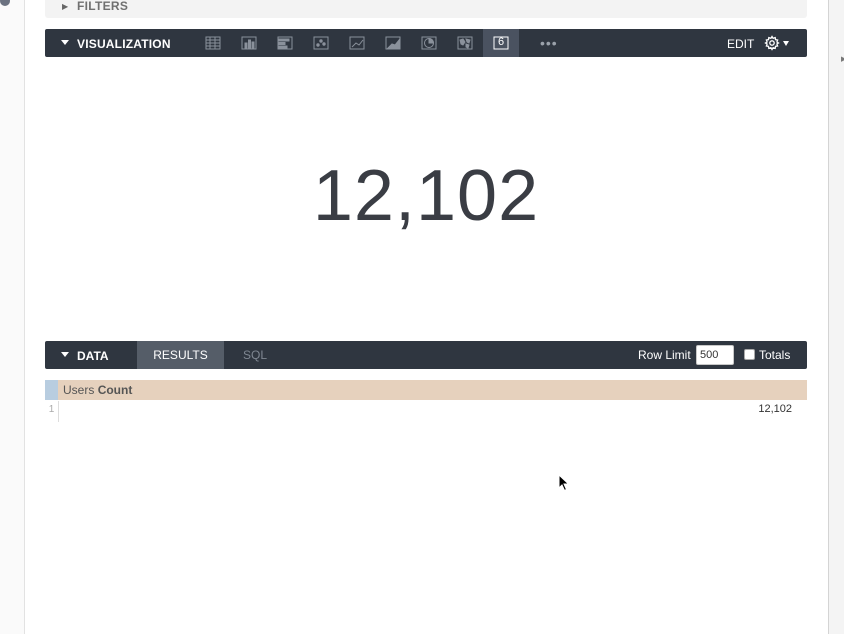 This screenshot has height=634, width=844. I want to click on gear-icon, so click(772, 43).